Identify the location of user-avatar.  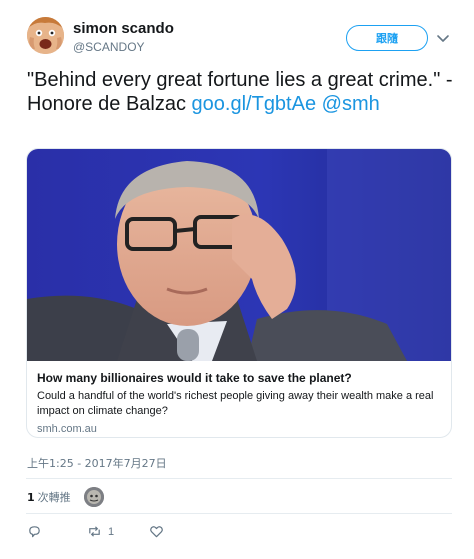
(45, 35).